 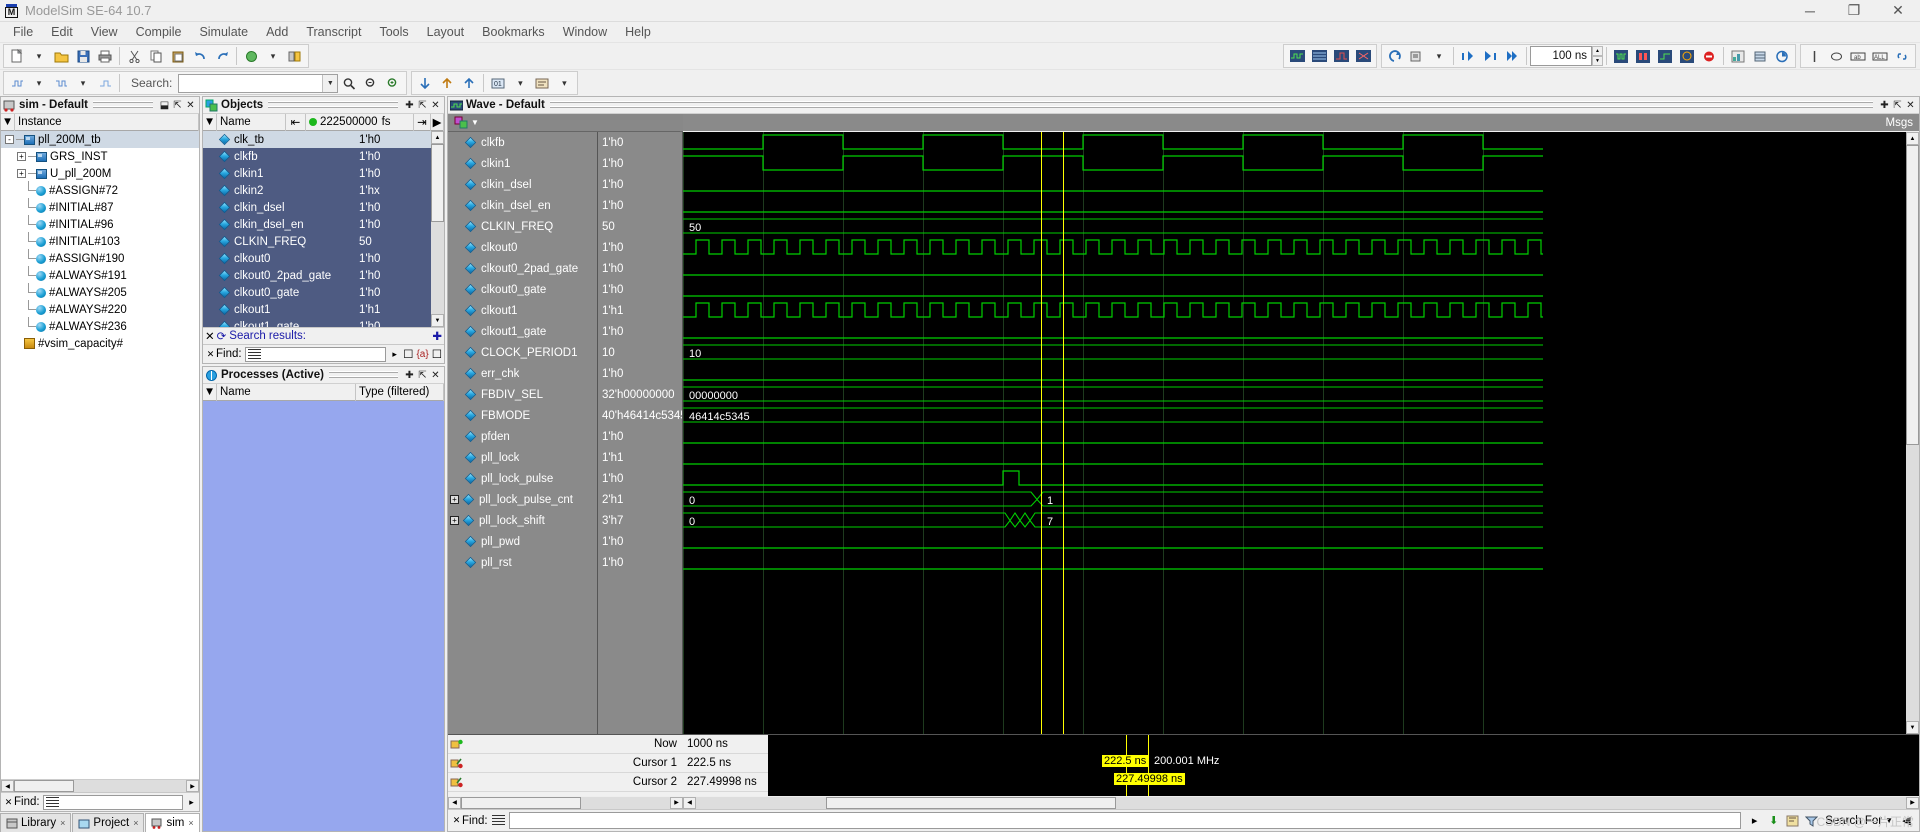 What do you see at coordinates (100, 309) in the screenshot?
I see `sim-tree-row: #ALWAYS#220` at bounding box center [100, 309].